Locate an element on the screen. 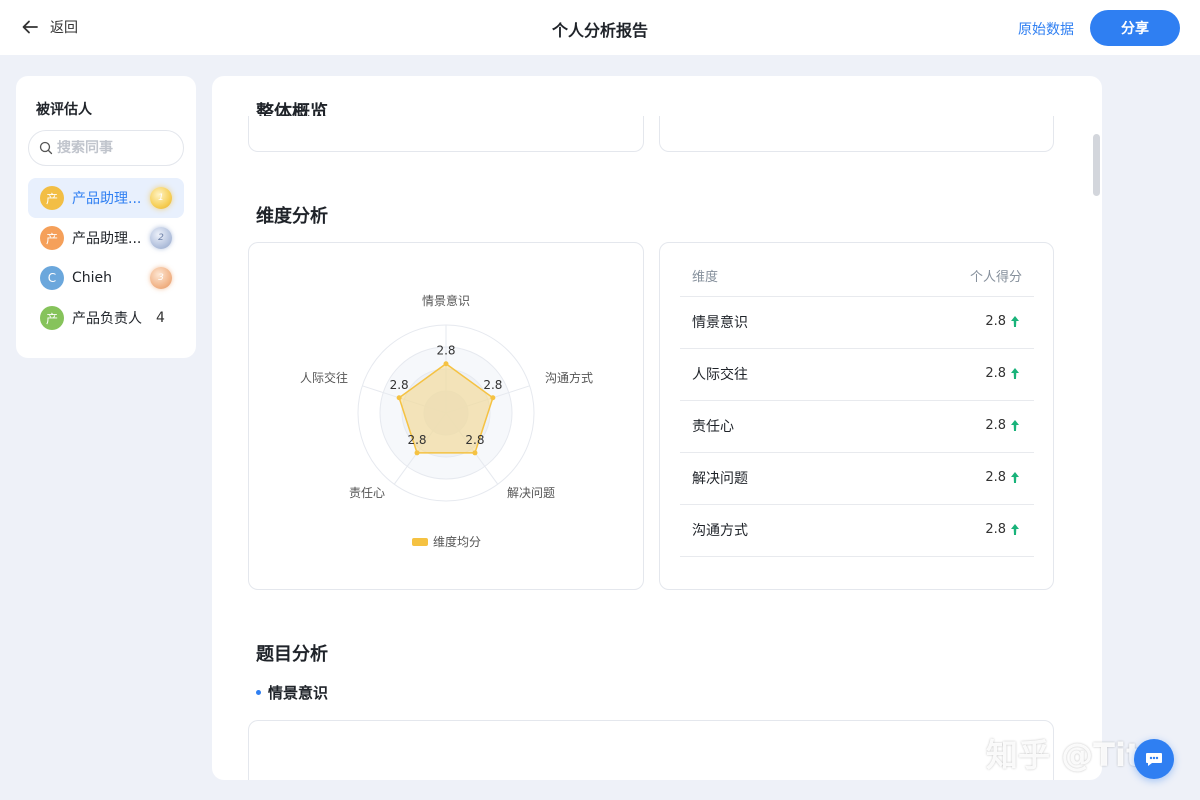  person-name: Chieh is located at coordinates (92, 278).